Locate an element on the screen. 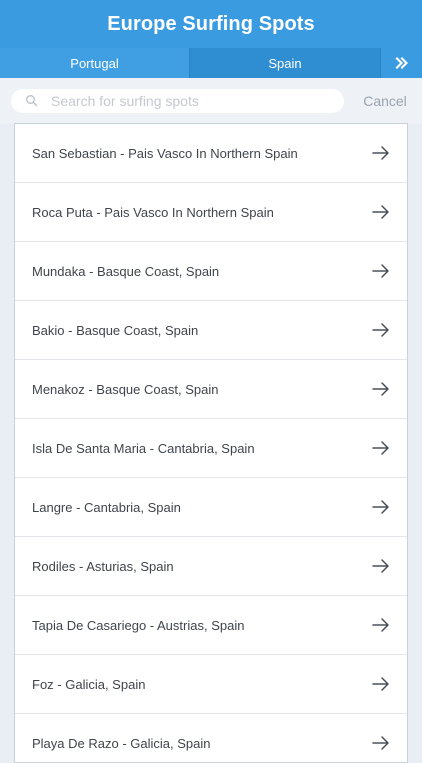 The width and height of the screenshot is (422, 763). list-item-label: Playa De Razo - Galicia, Spain is located at coordinates (121, 743).